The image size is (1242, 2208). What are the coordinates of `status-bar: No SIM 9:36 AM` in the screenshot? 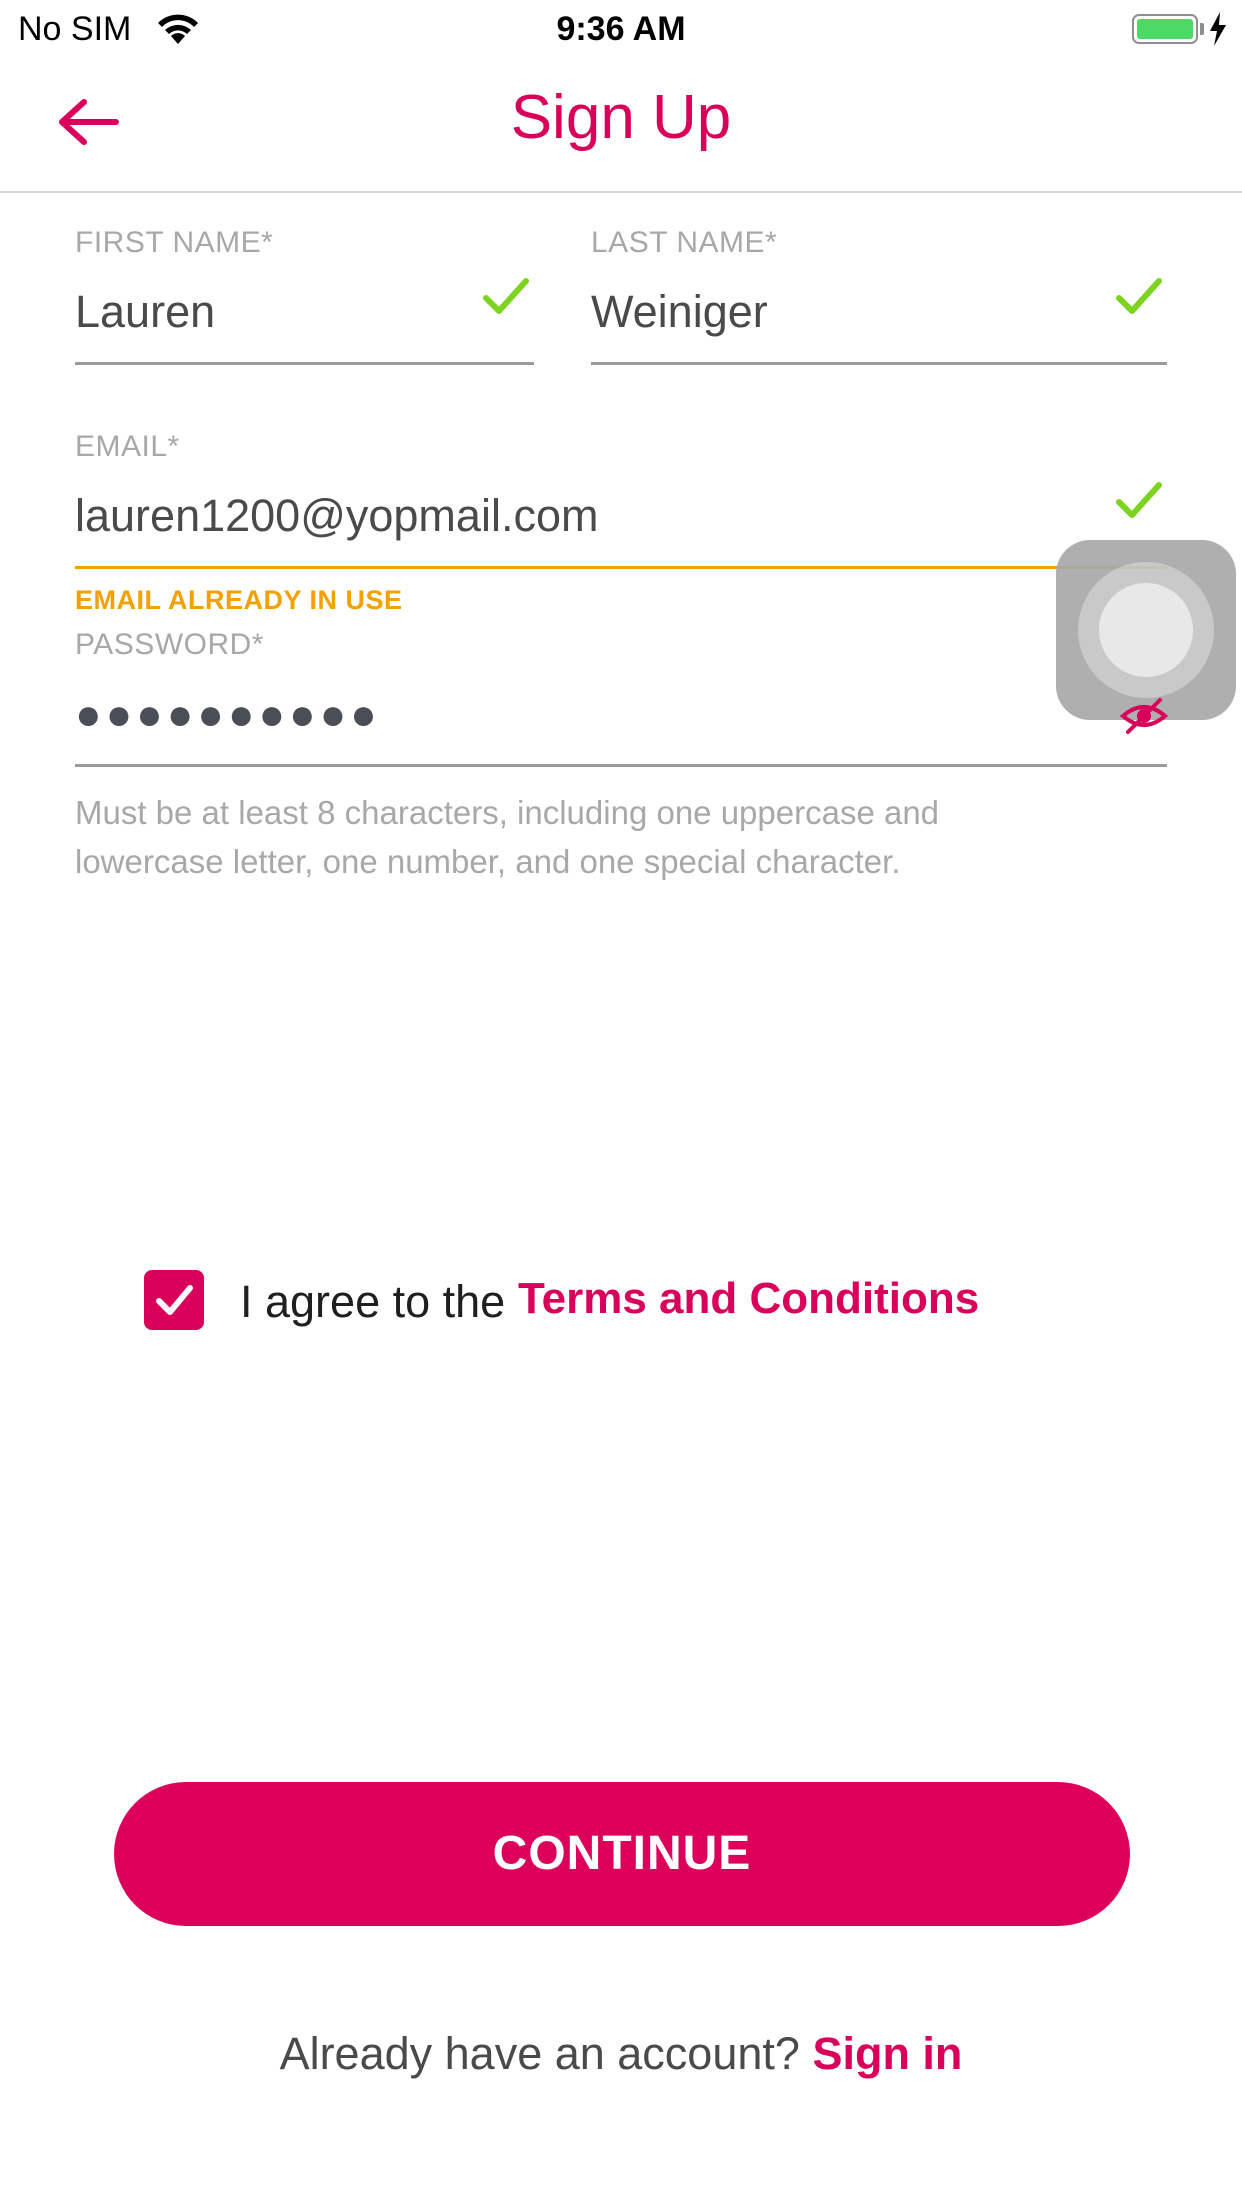 It's located at (621, 31).